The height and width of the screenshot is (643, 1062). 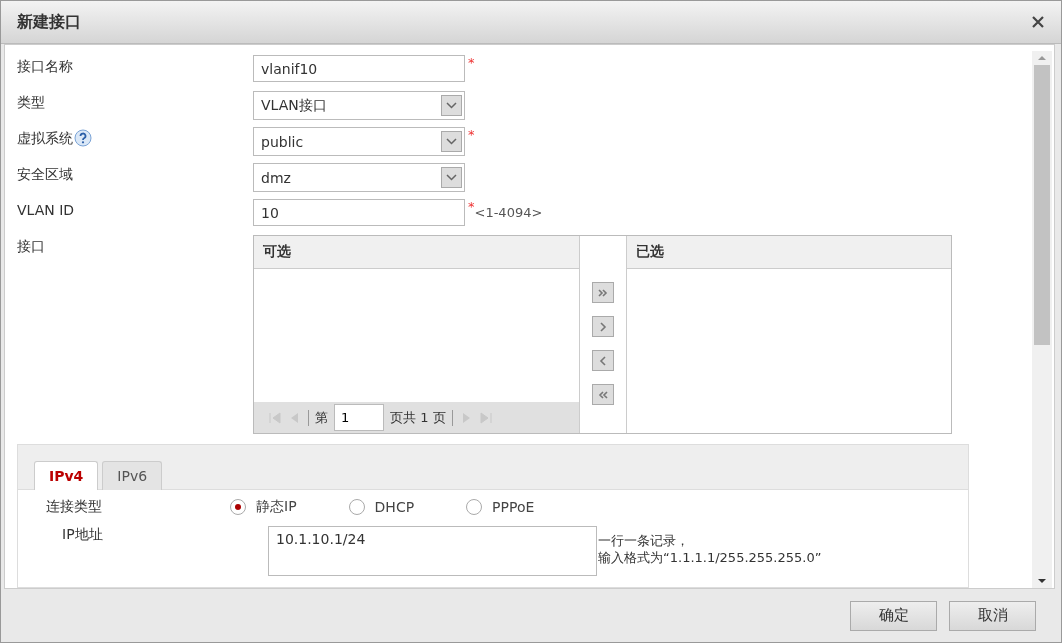 What do you see at coordinates (359, 417) in the screenshot?
I see `page-input: 1` at bounding box center [359, 417].